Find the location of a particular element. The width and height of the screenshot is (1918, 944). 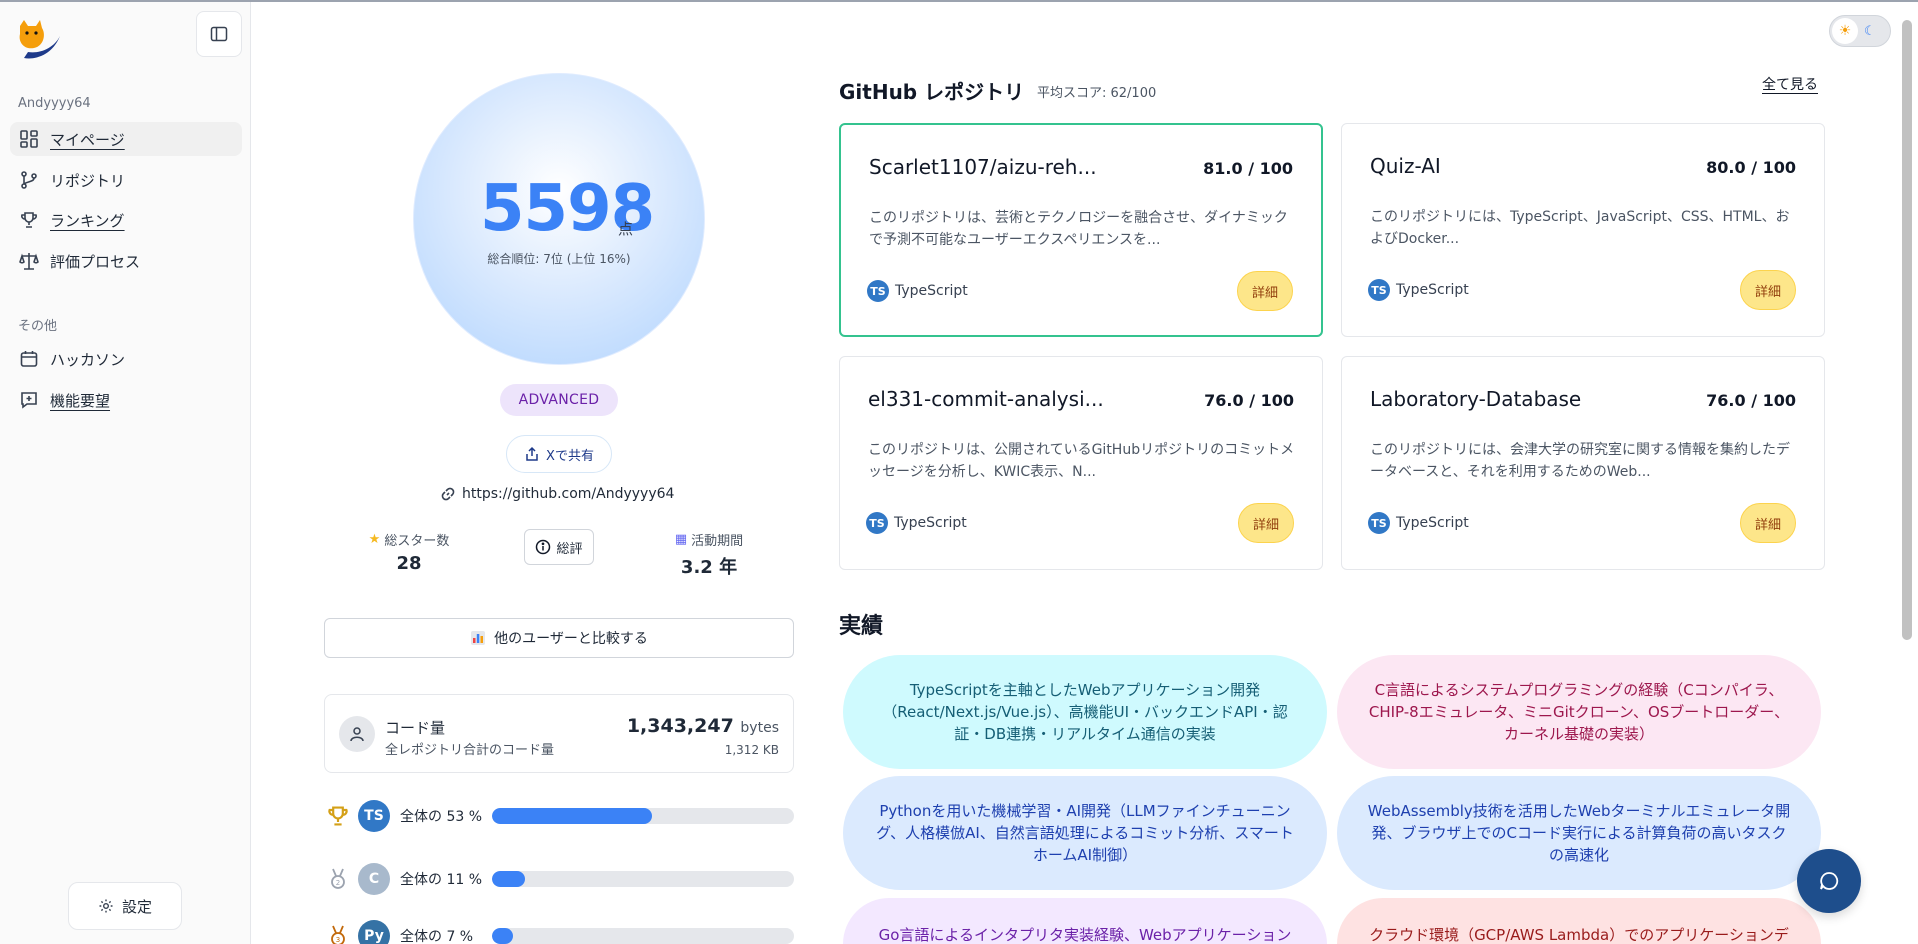

bar-chart-icon is located at coordinates (478, 638).